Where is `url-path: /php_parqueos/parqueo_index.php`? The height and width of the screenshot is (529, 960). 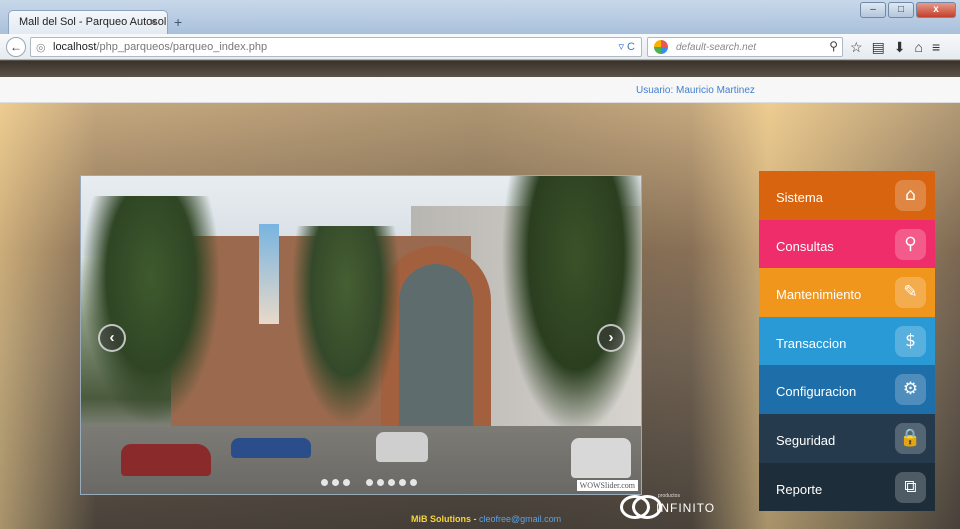 url-path: /php_parqueos/parqueo_index.php is located at coordinates (182, 47).